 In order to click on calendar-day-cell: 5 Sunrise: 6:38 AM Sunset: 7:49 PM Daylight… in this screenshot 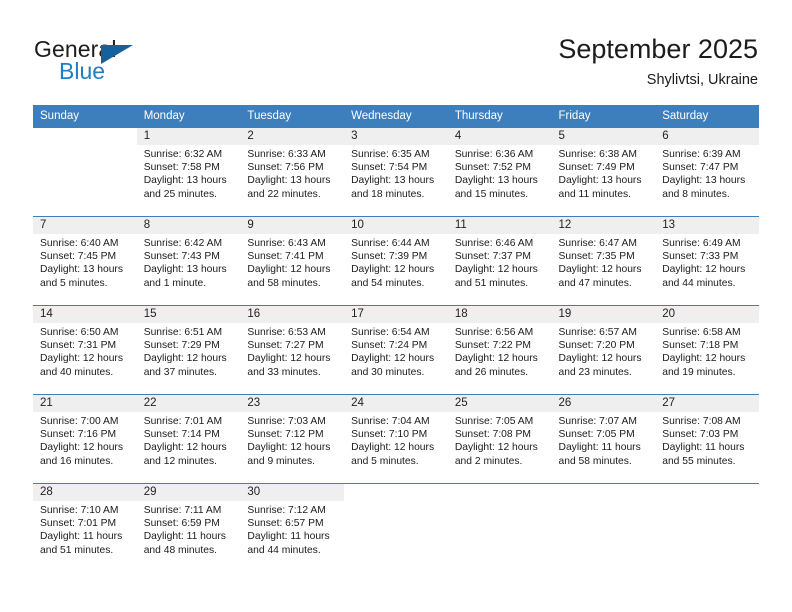, I will do `click(603, 172)`.